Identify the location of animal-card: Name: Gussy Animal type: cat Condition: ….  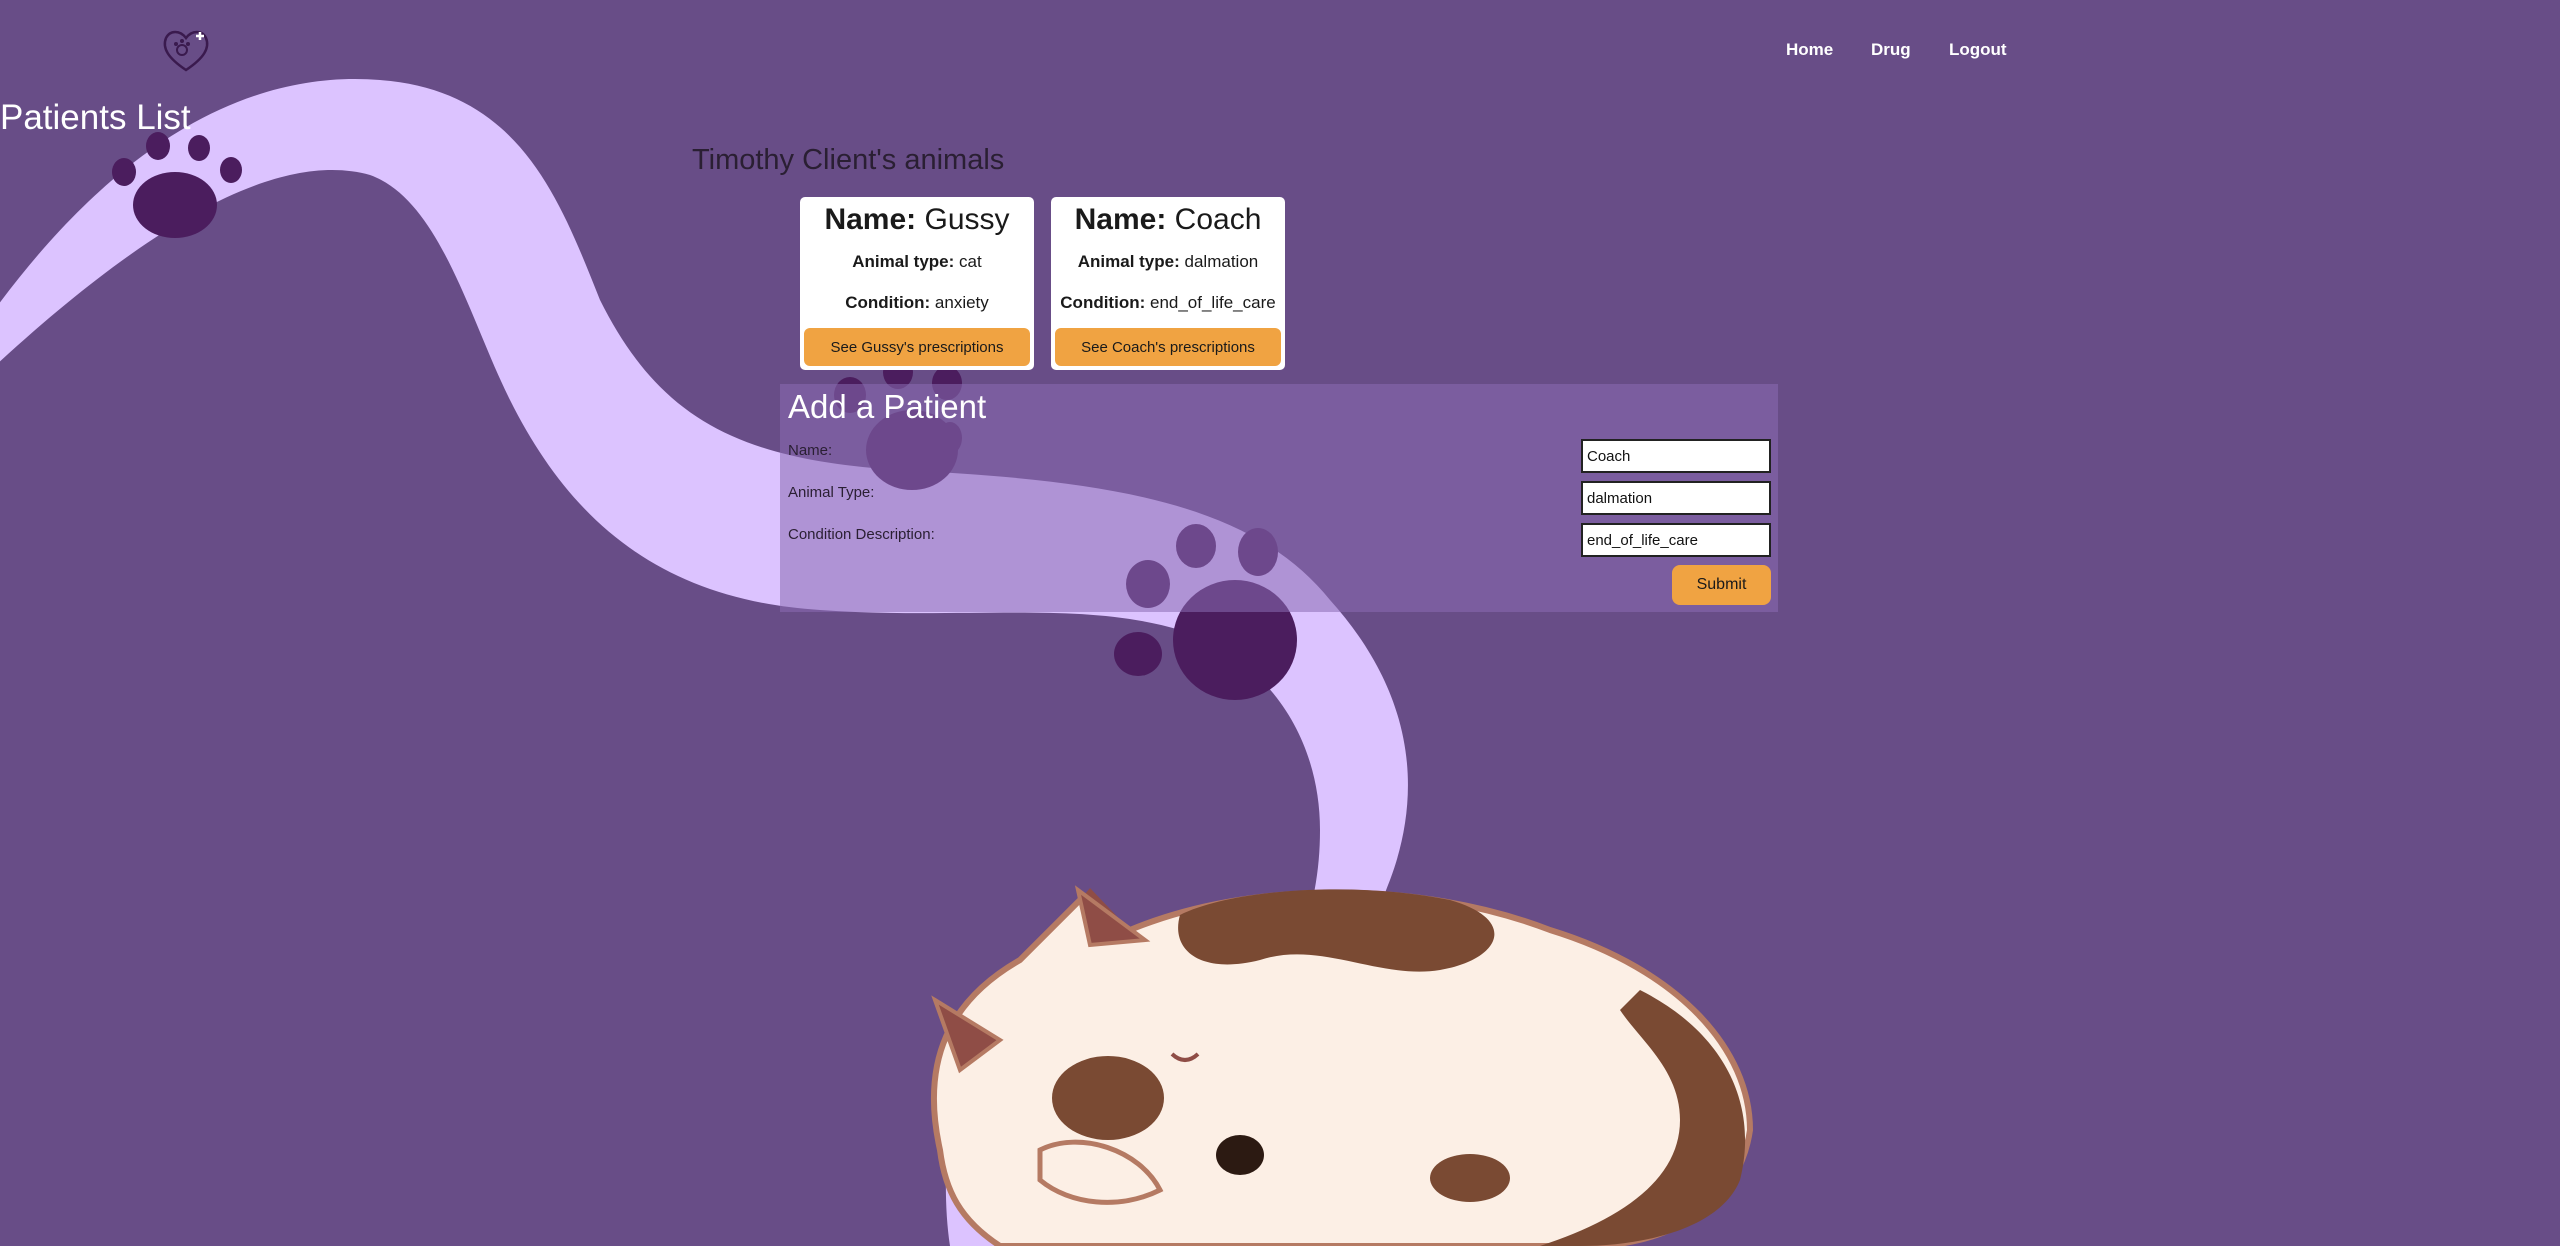
(917, 283).